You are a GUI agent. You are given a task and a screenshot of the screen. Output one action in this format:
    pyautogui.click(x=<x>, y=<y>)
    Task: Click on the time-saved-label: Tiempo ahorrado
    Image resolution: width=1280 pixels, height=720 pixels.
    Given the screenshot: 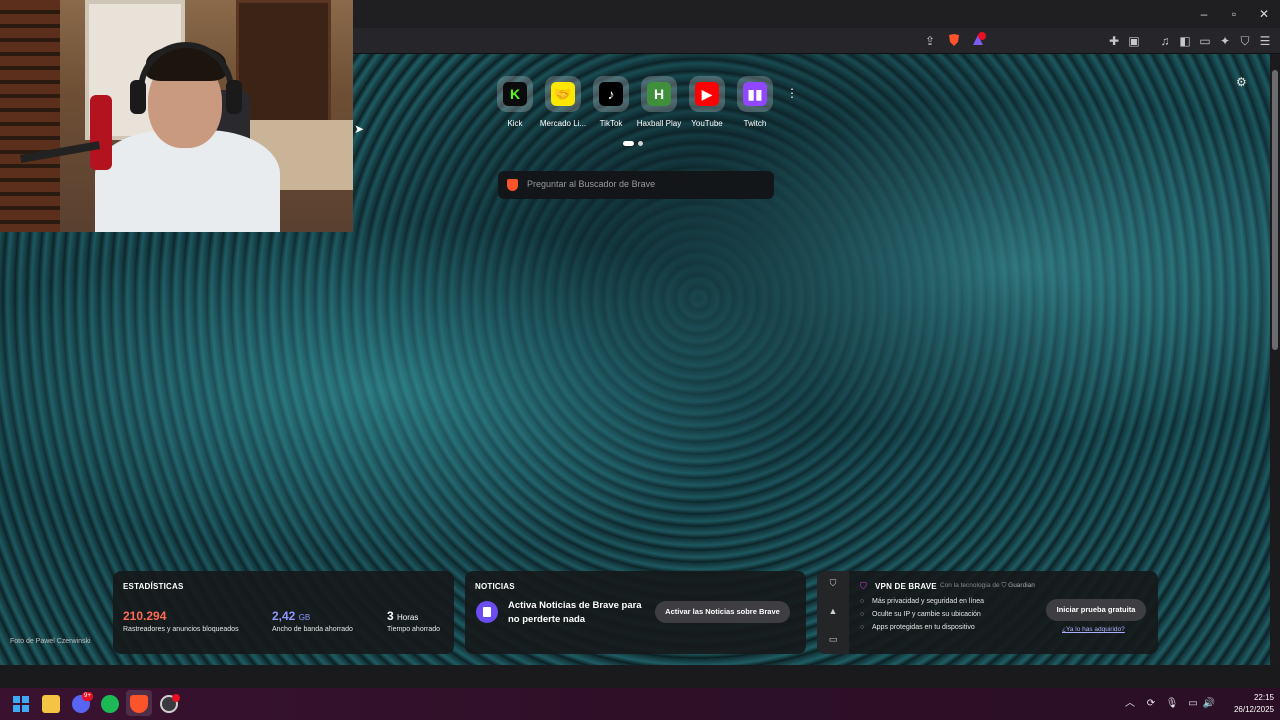 What is the action you would take?
    pyautogui.click(x=414, y=629)
    